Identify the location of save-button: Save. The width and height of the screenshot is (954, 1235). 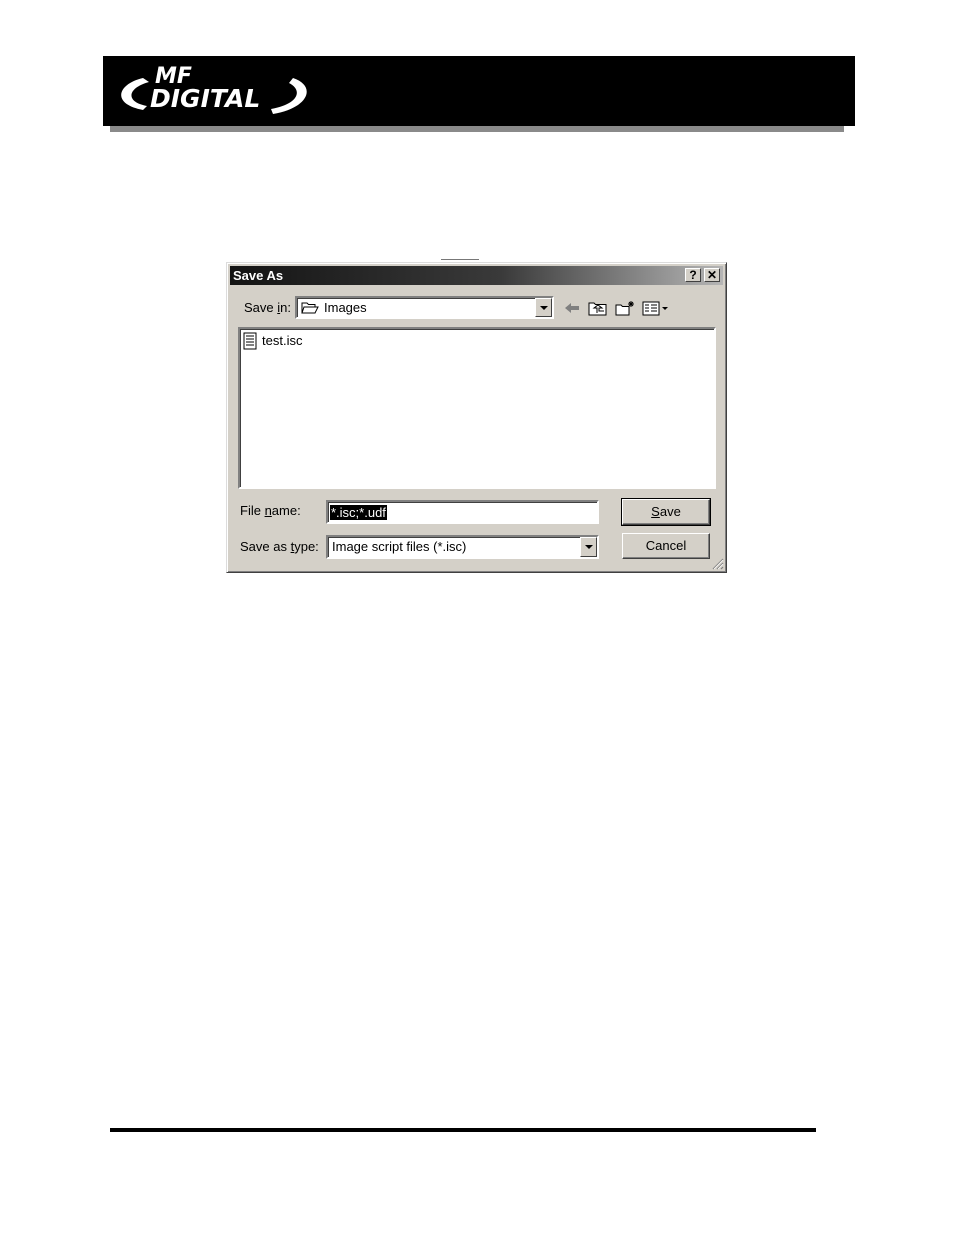
(666, 512).